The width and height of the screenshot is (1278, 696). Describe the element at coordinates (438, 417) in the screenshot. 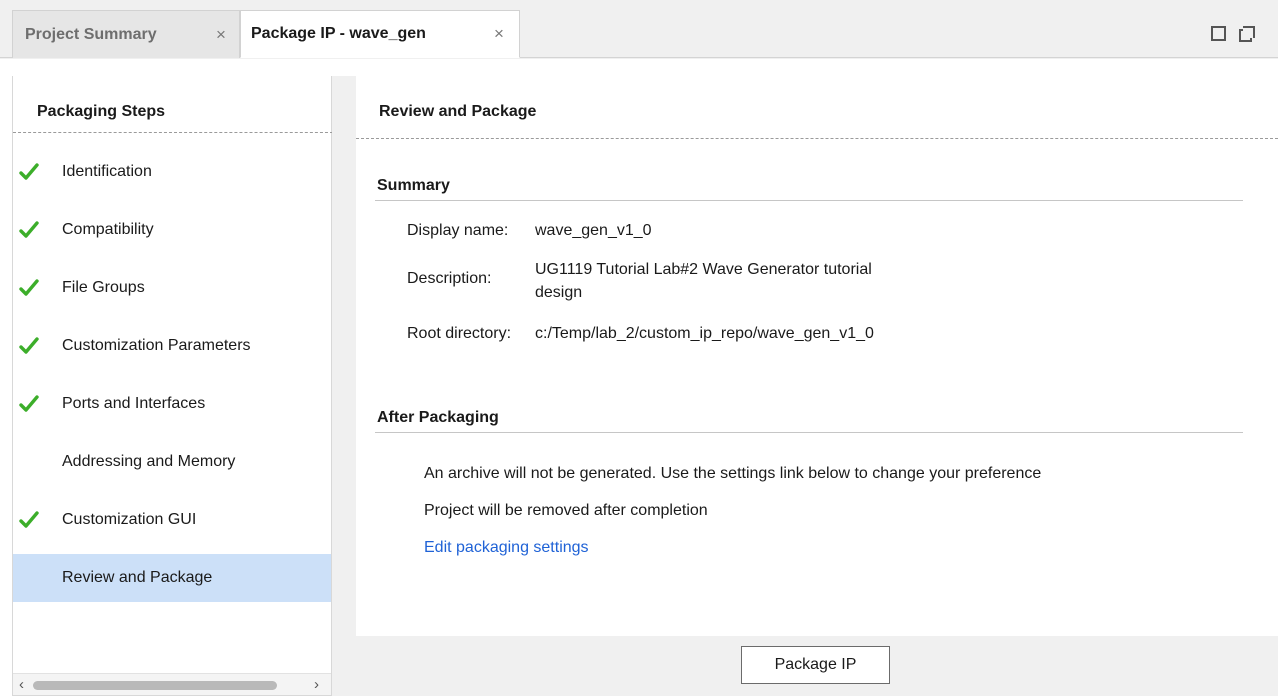

I see `after-packaging-heading: After Packaging` at that location.